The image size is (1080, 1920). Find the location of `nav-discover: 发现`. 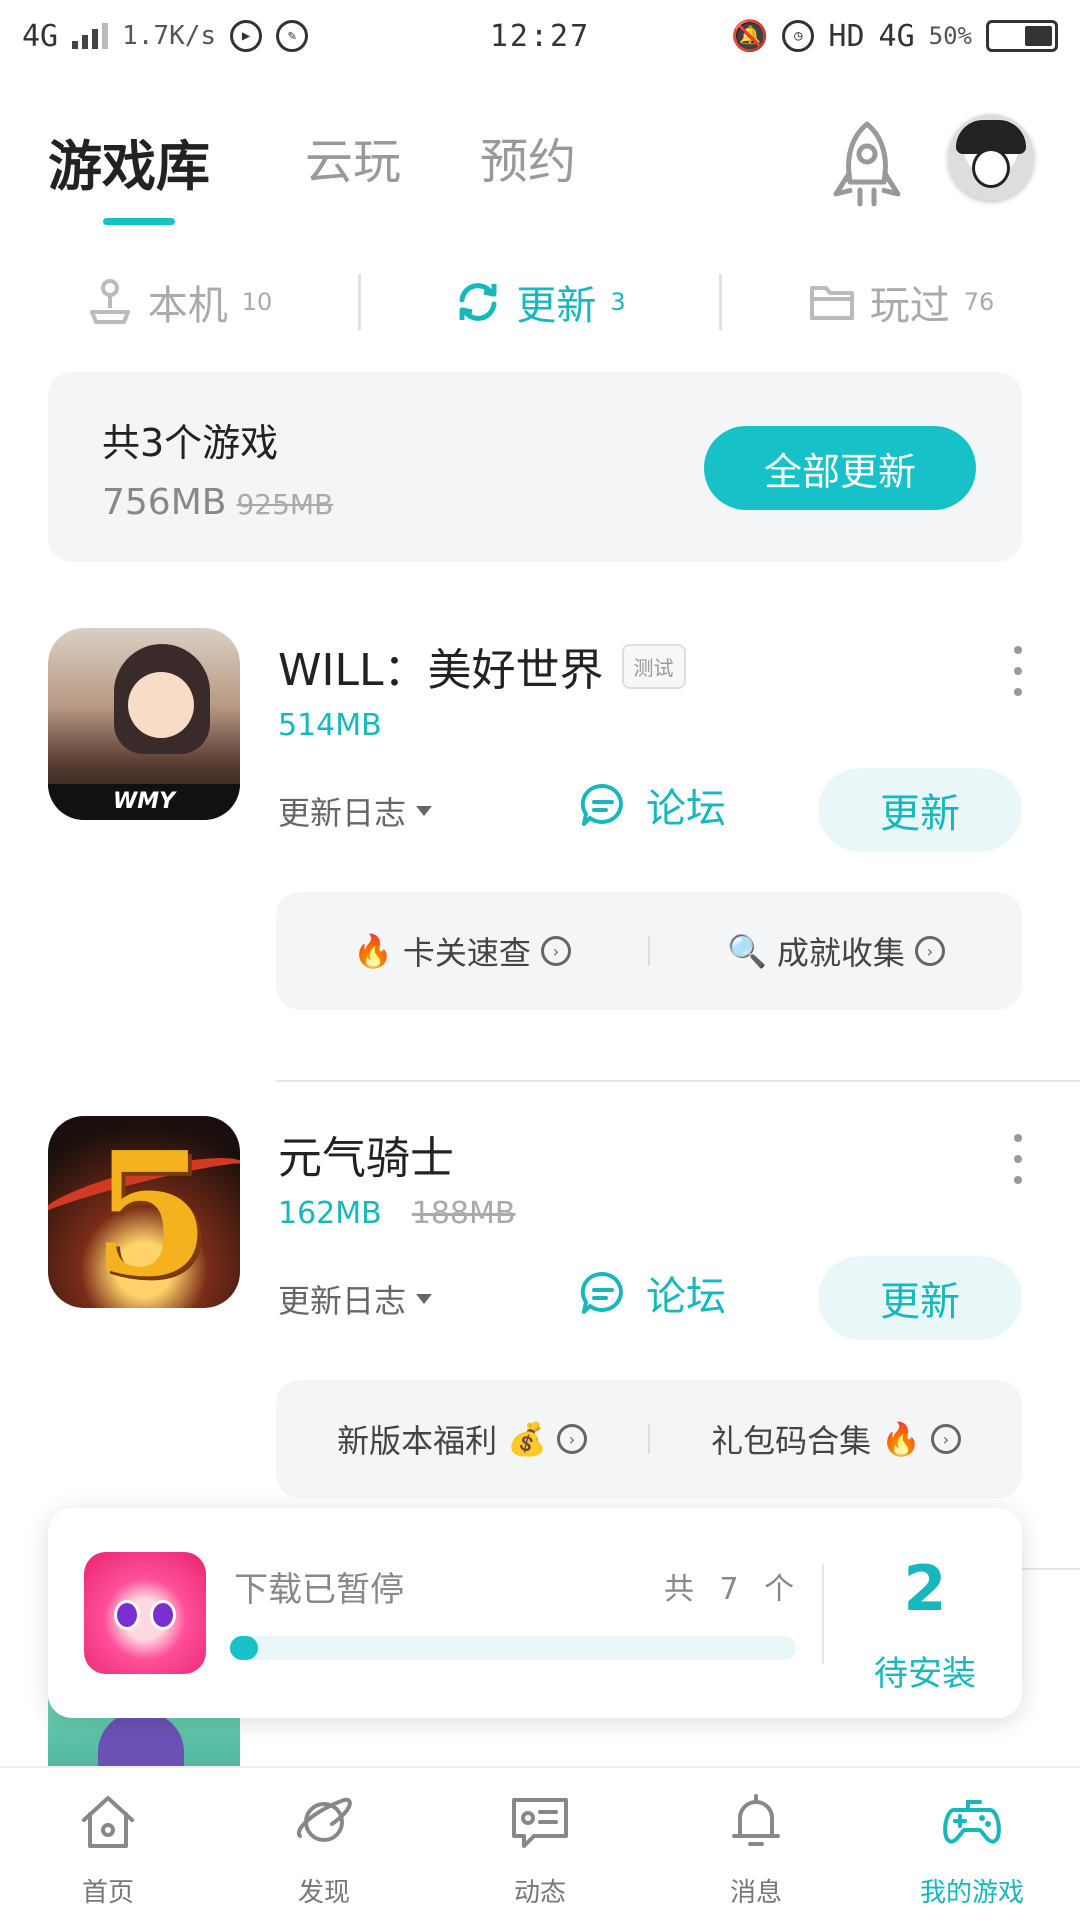

nav-discover: 发现 is located at coordinates (324, 1844).